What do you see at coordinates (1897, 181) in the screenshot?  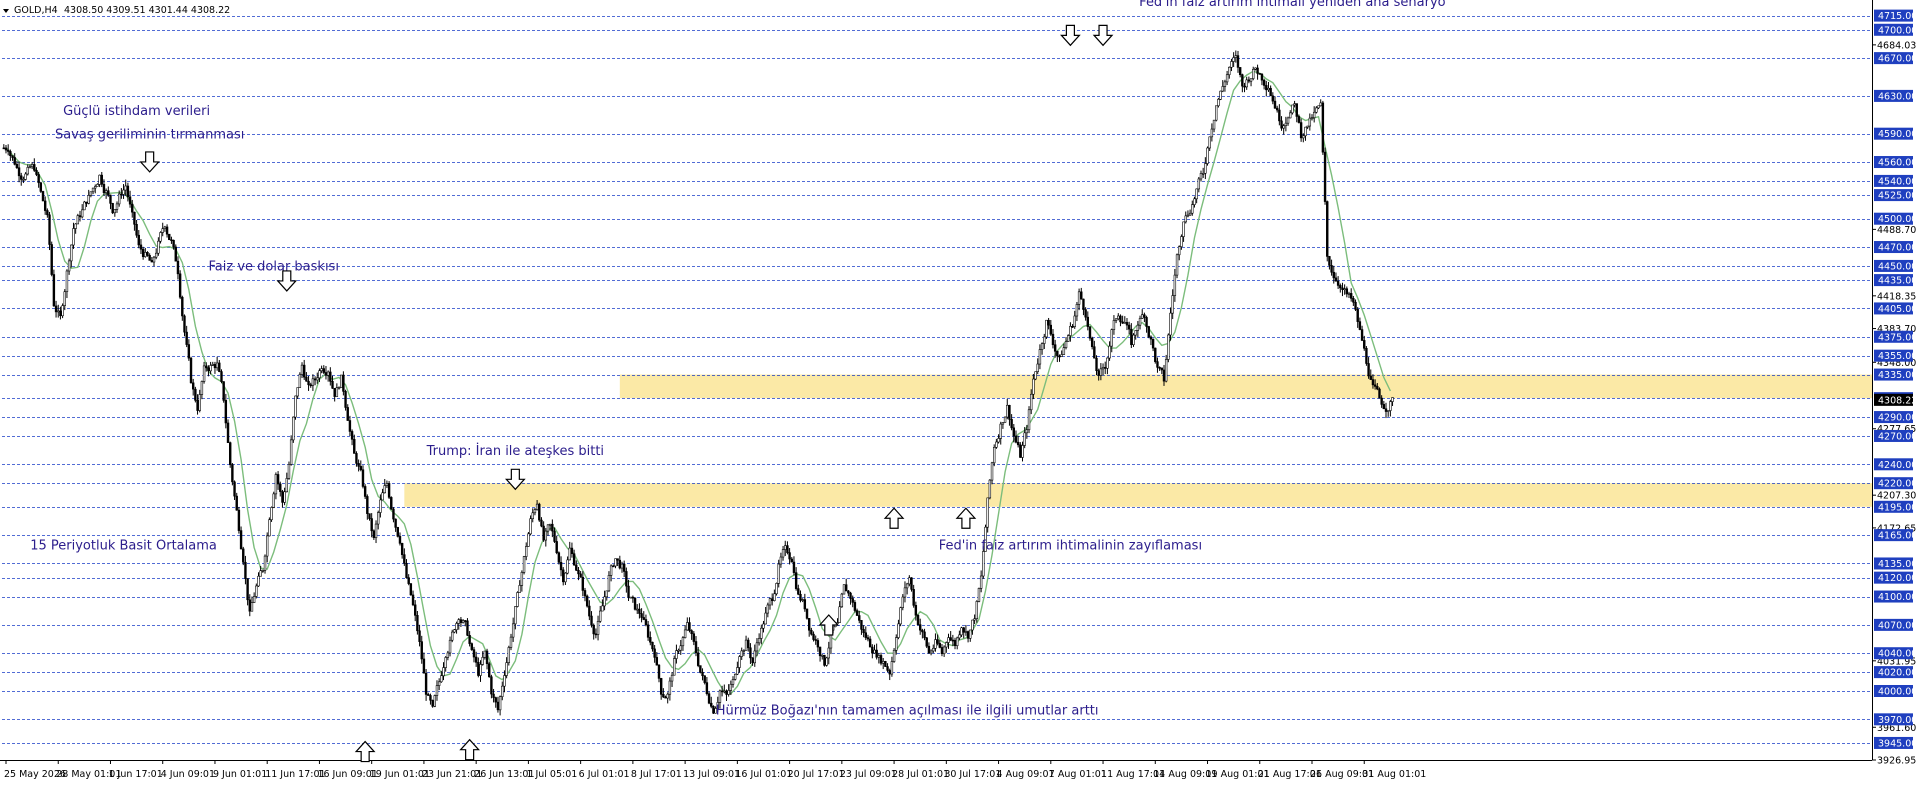 I see `price-tag-label: 4540.00` at bounding box center [1897, 181].